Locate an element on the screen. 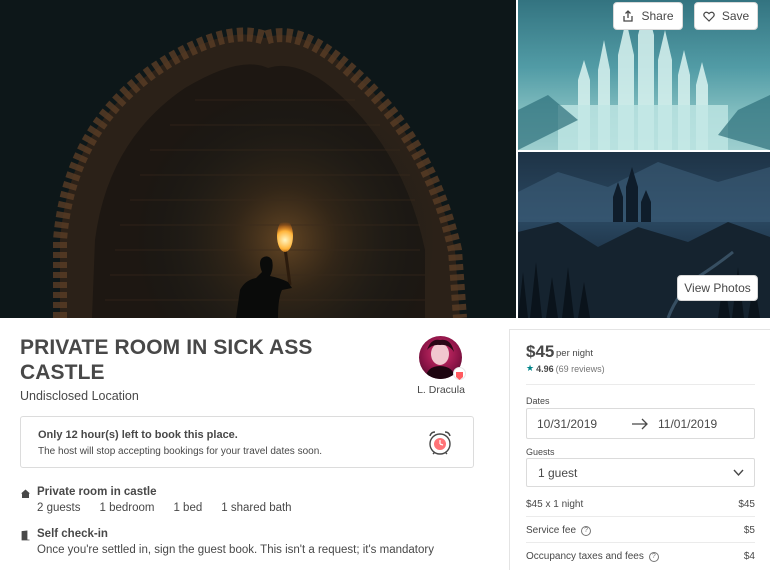  room-type-title: Private room in castle is located at coordinates (97, 492).